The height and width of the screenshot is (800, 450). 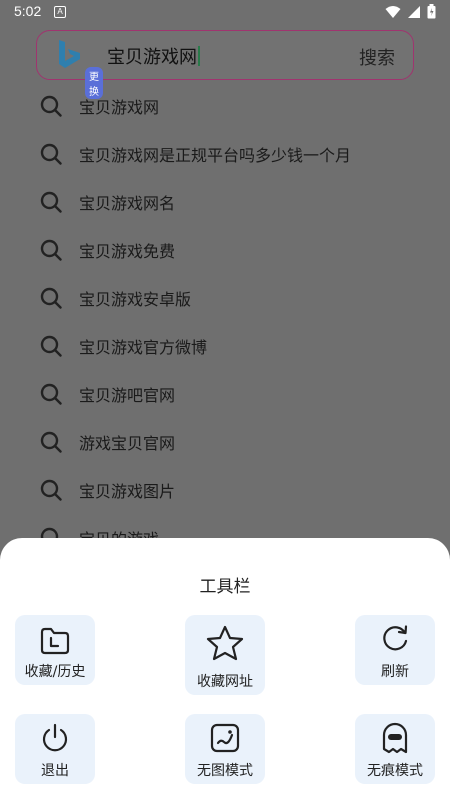 I want to click on refresh-button: 刷新, so click(x=395, y=650).